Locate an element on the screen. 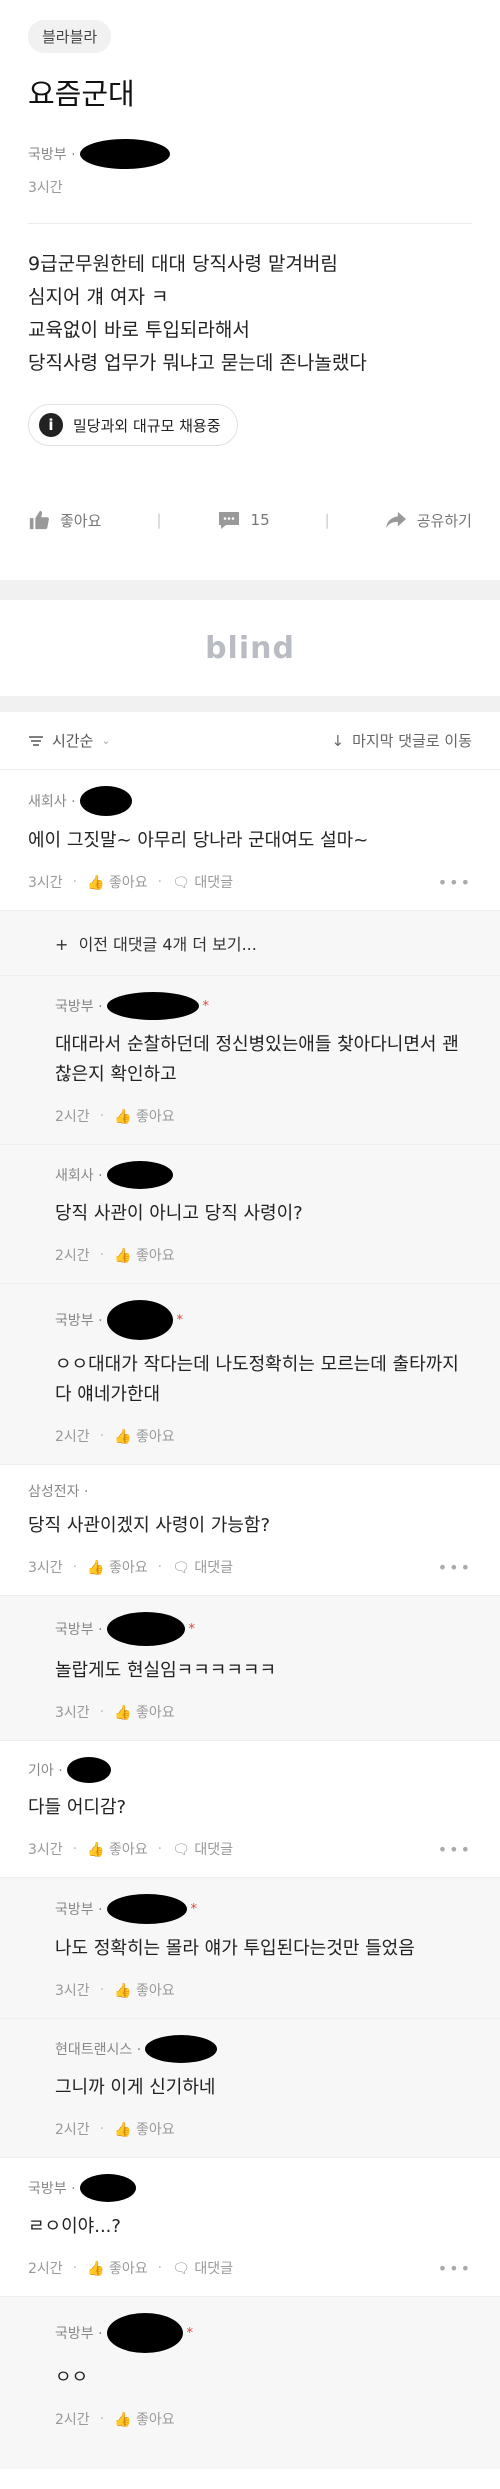  board-tag: 블라블라 is located at coordinates (70, 36).